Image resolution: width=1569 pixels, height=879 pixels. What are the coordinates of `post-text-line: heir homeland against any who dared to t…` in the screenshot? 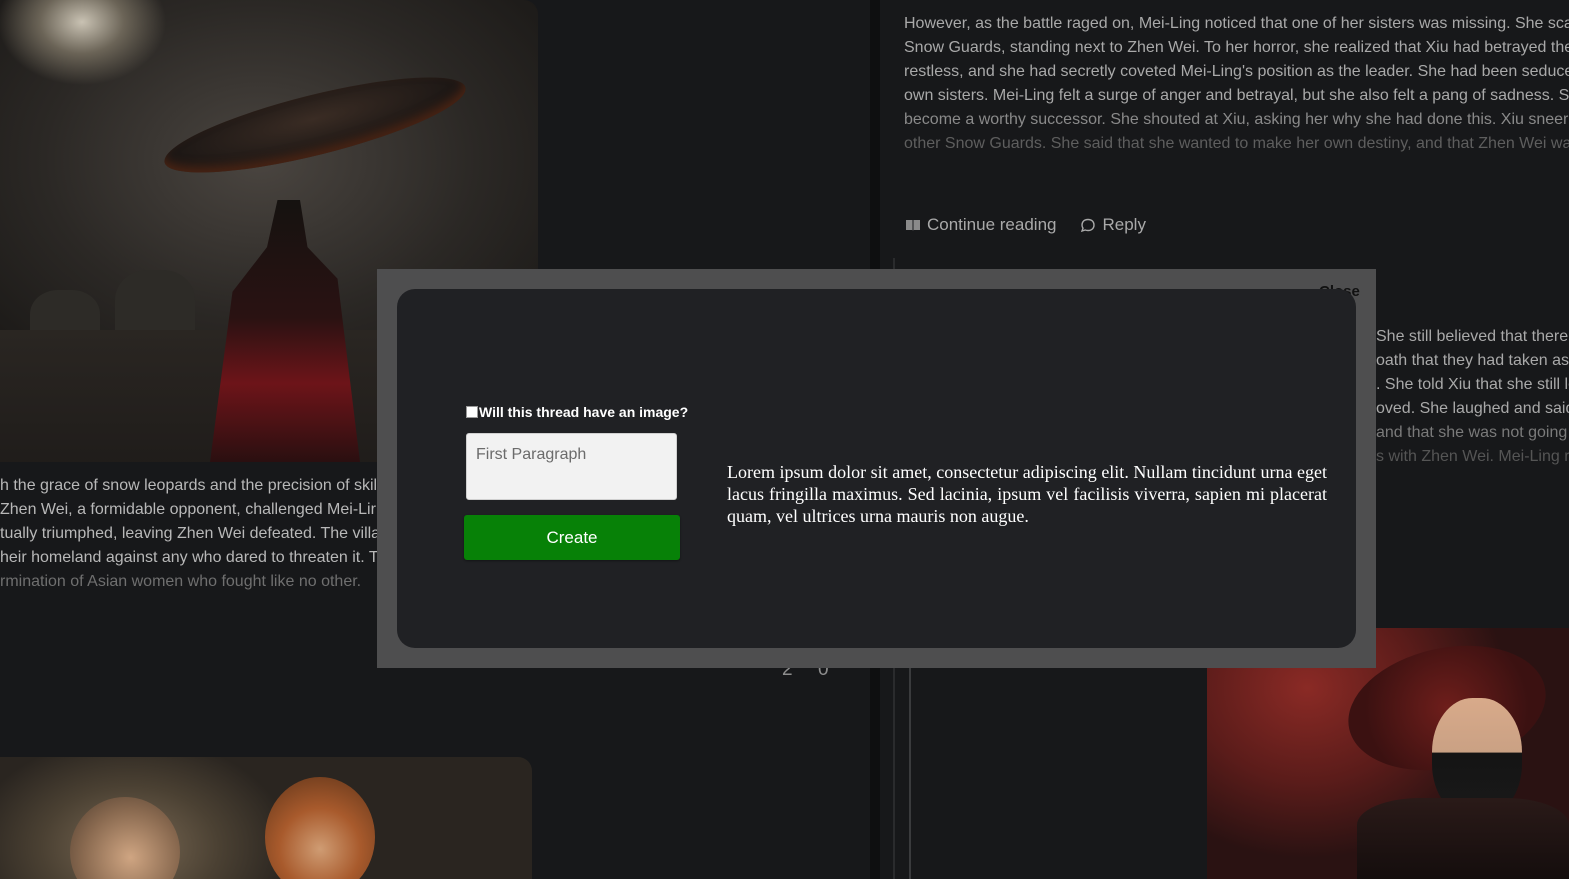 It's located at (190, 557).